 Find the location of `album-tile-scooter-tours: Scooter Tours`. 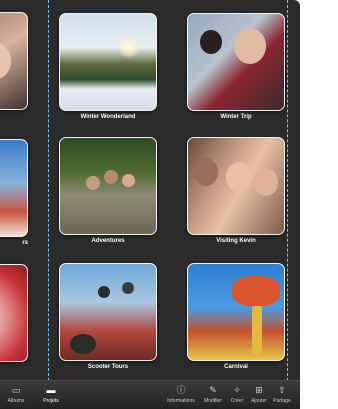

album-tile-scooter-tours: Scooter Tours is located at coordinates (108, 316).